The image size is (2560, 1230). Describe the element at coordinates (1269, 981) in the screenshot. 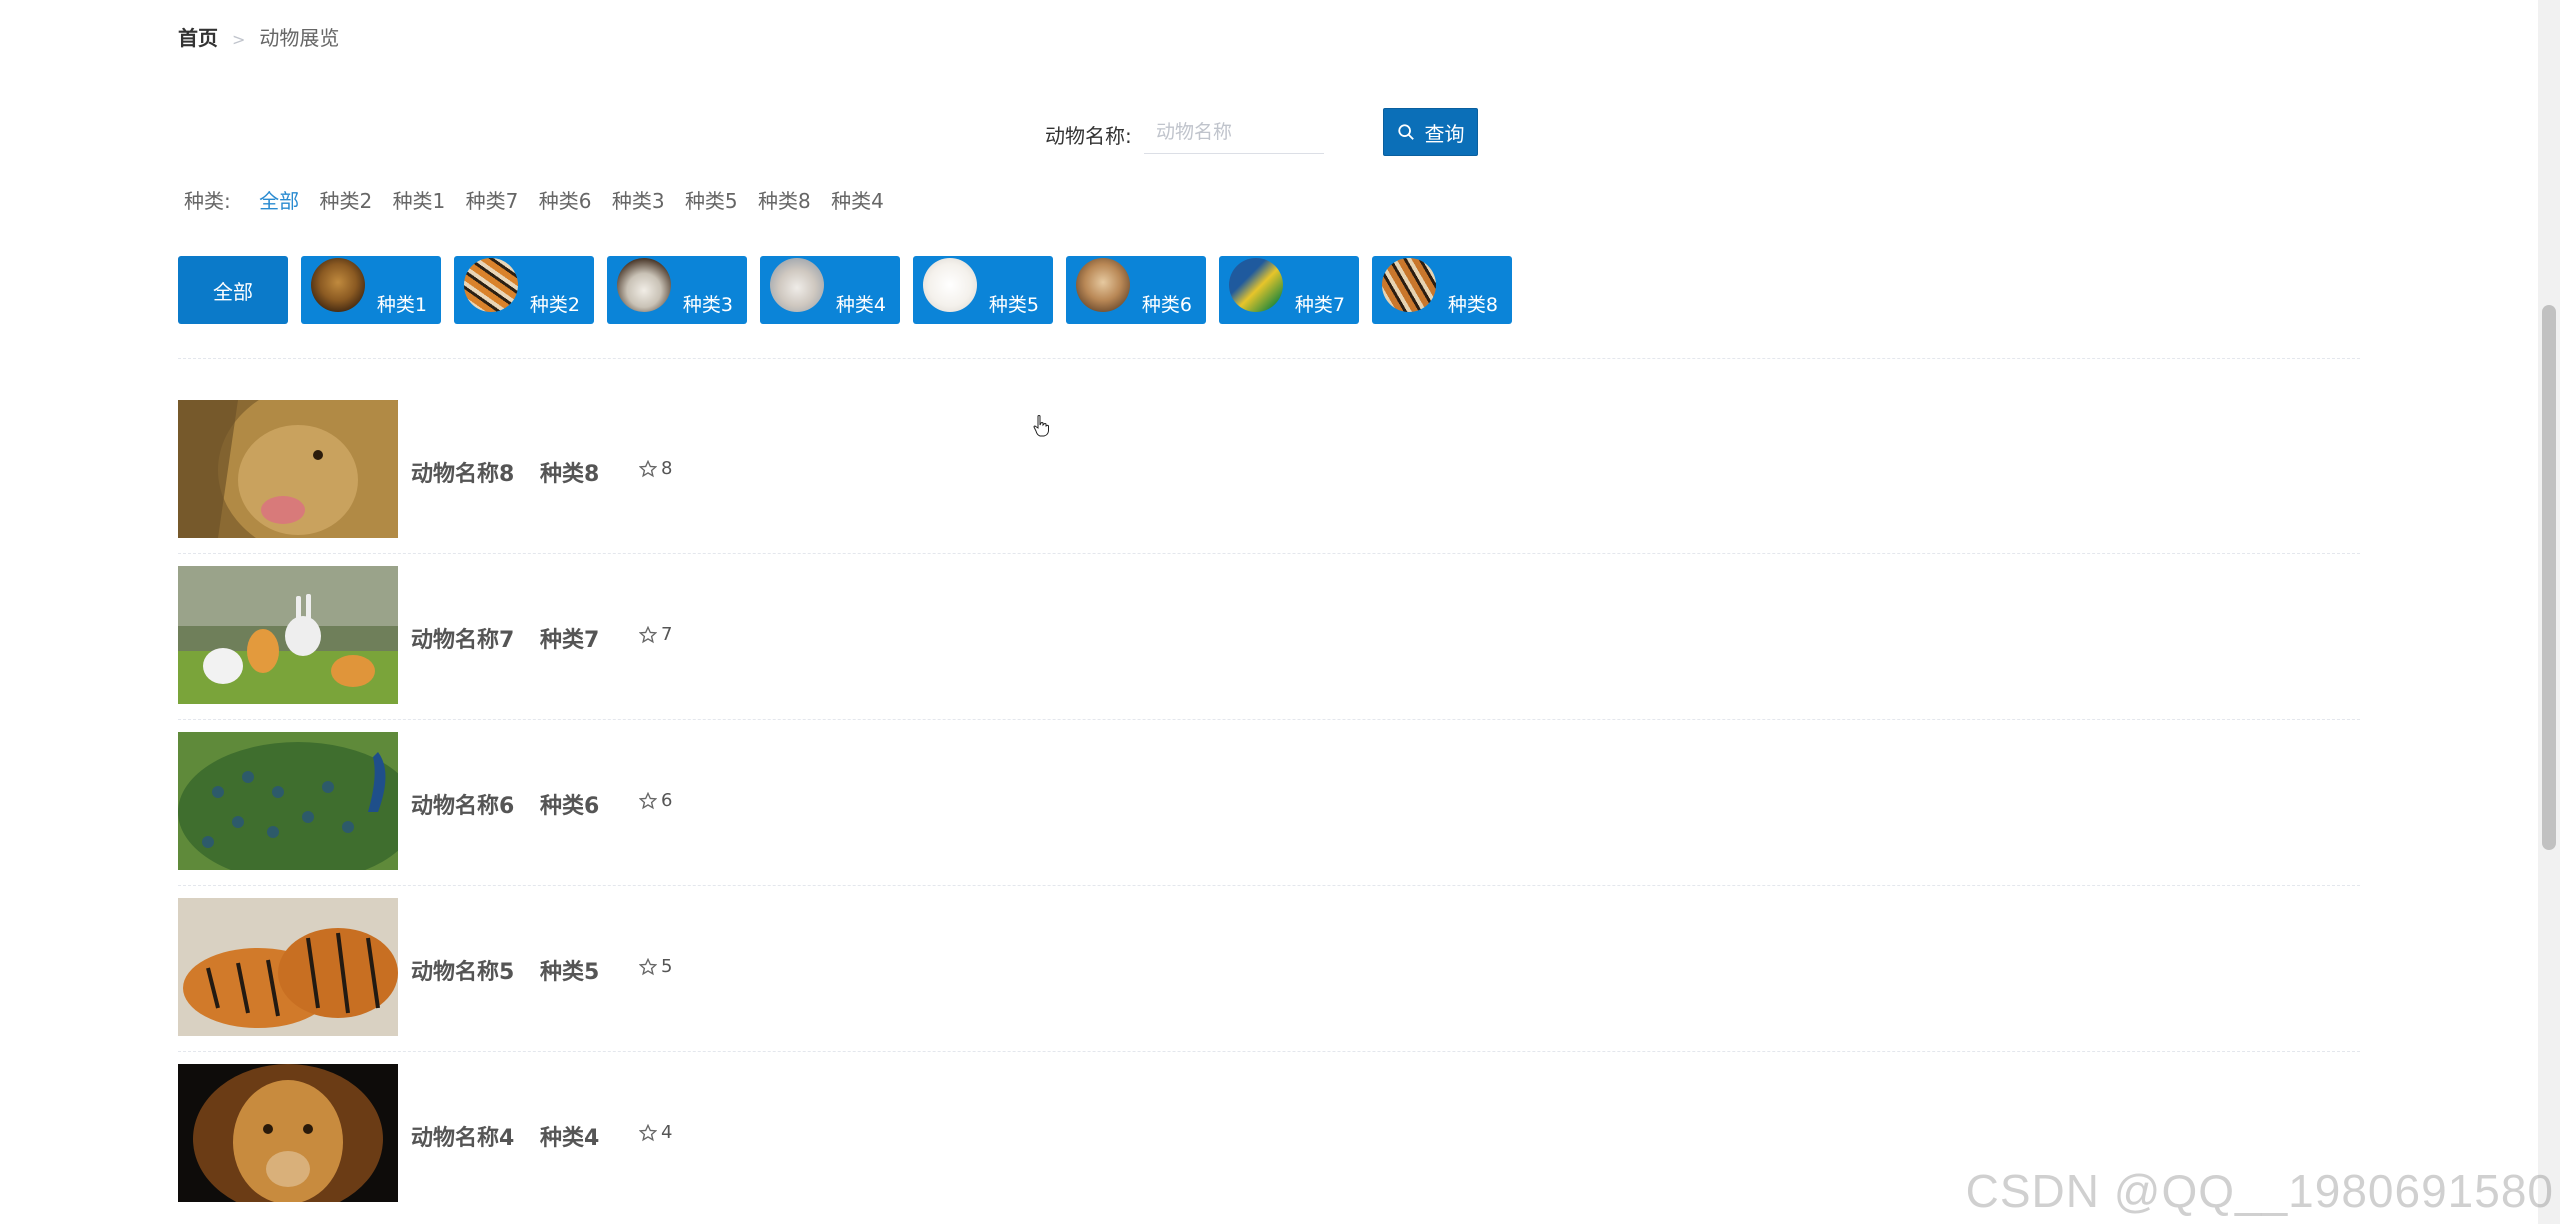

I see `list-item: 动物名称5 种类5 5` at that location.